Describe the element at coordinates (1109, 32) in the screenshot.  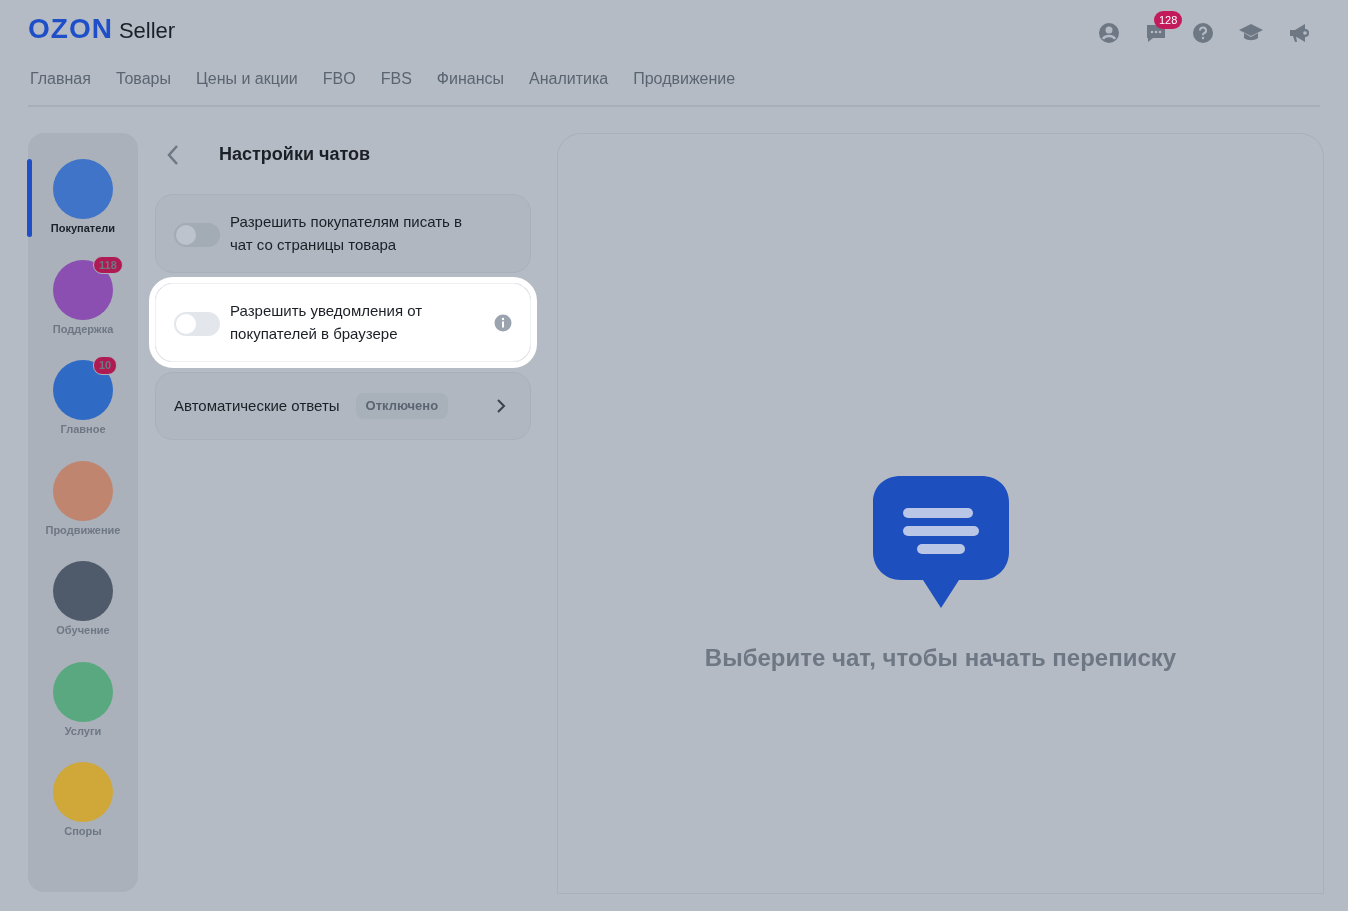
I see `profile-icon` at that location.